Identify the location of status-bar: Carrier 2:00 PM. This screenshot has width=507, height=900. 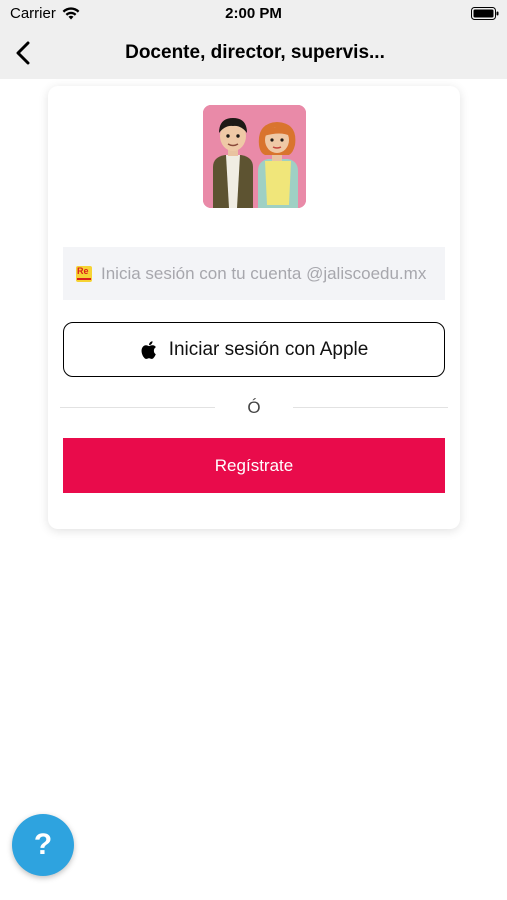
(253, 14).